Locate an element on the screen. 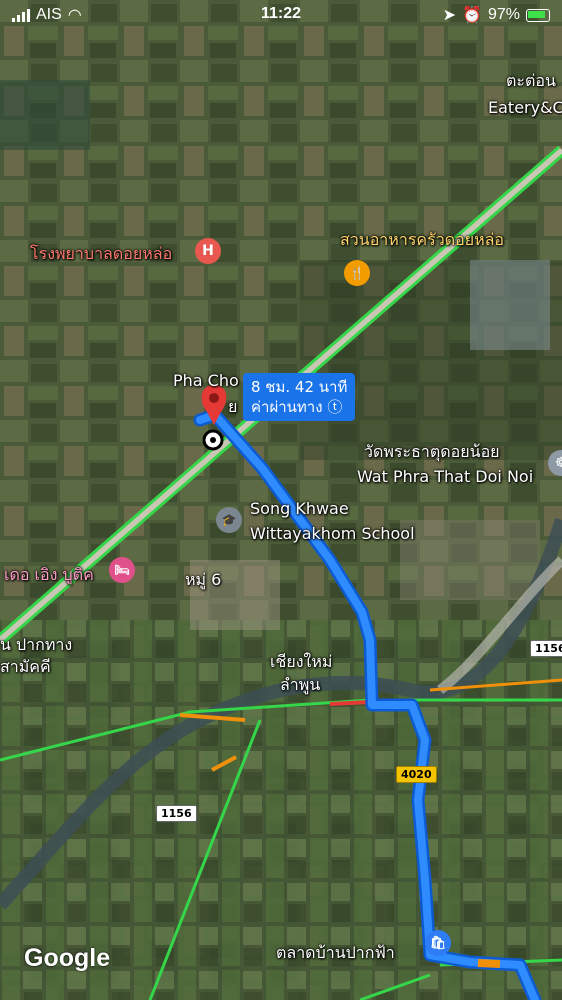  hospital-label: โรงพยาบาลดอยหล่อ is located at coordinates (101, 254).